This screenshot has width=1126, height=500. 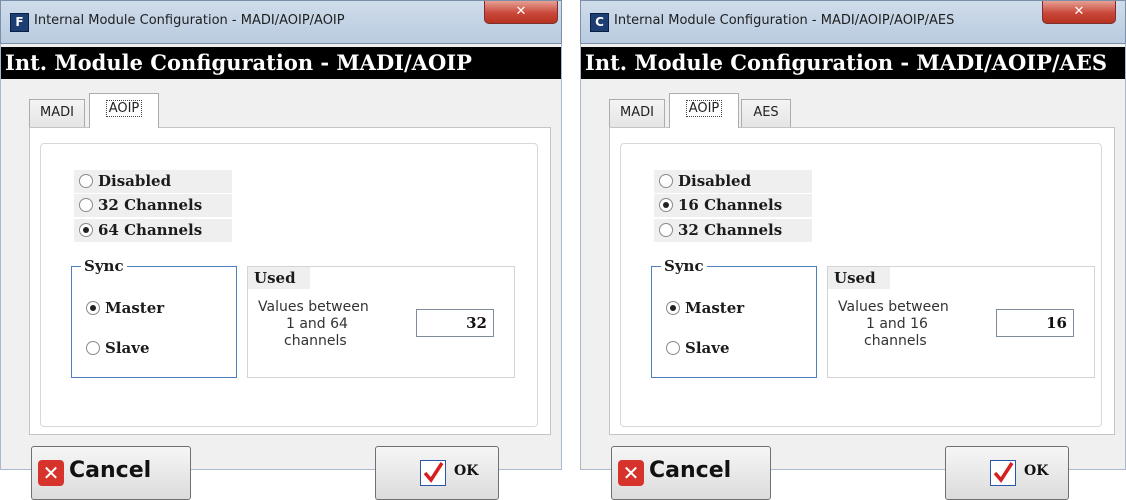 I want to click on app-icon: F, so click(x=19, y=22).